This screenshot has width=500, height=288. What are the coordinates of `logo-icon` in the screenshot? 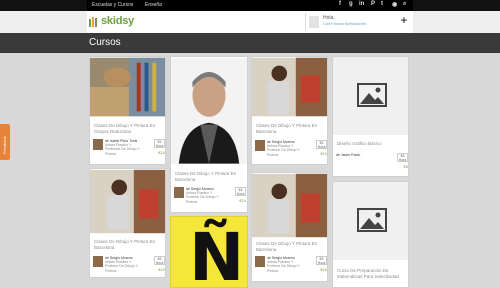 It's located at (94, 22).